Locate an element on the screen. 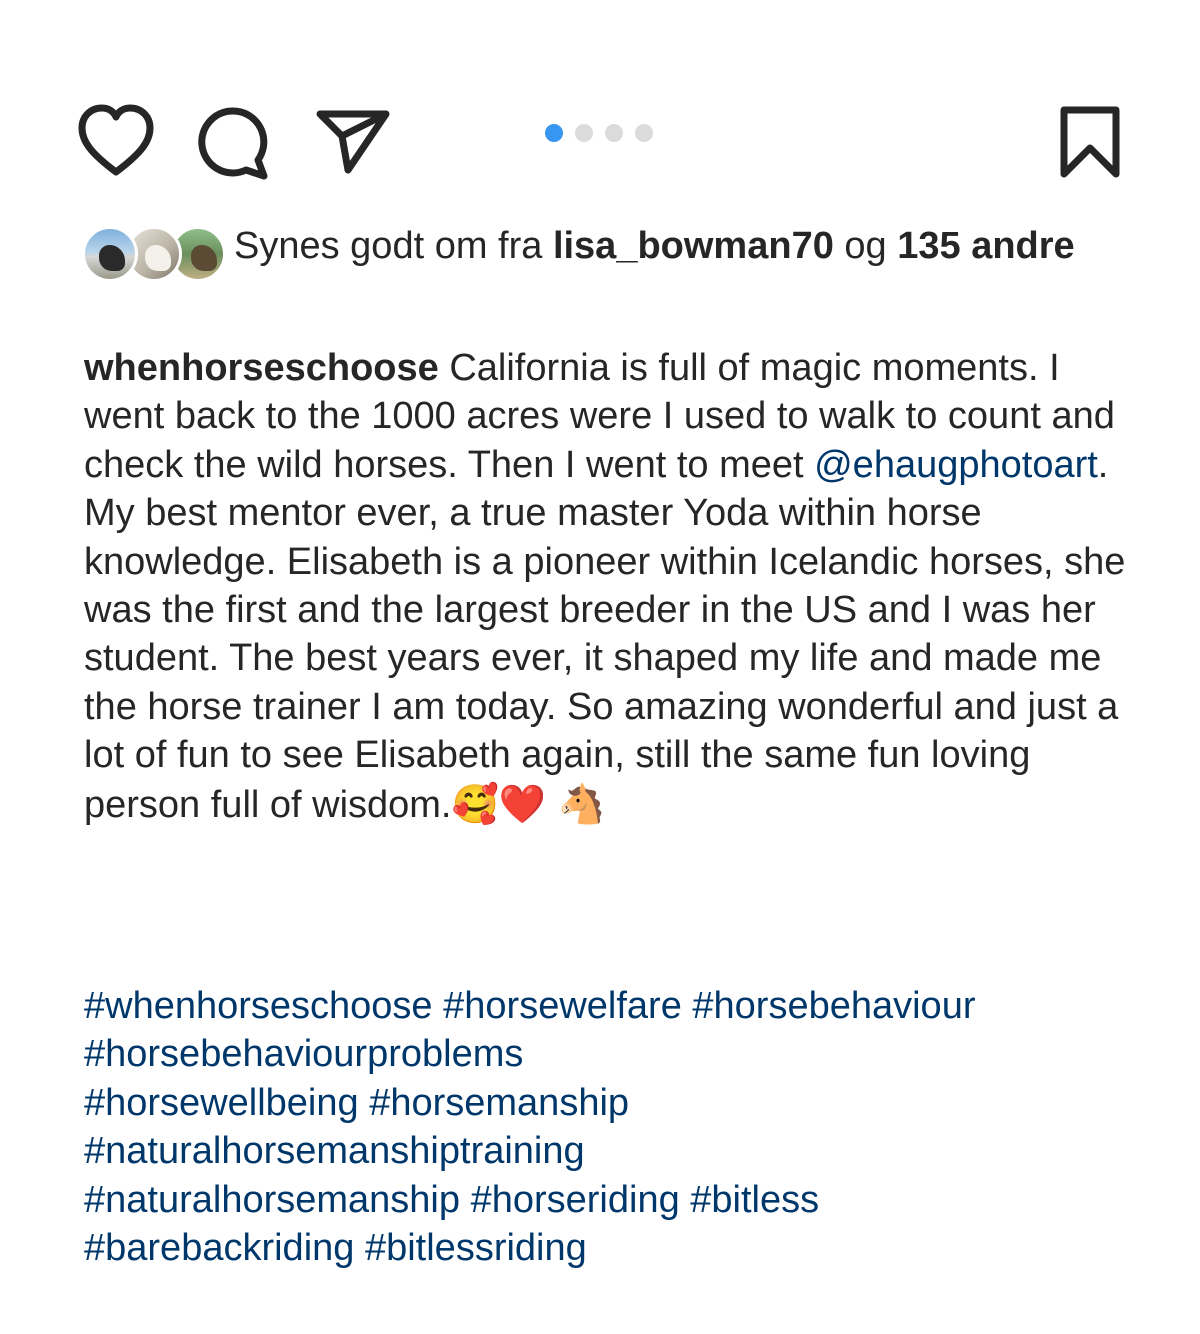 The width and height of the screenshot is (1200, 1334). heart-icon is located at coordinates (116, 140).